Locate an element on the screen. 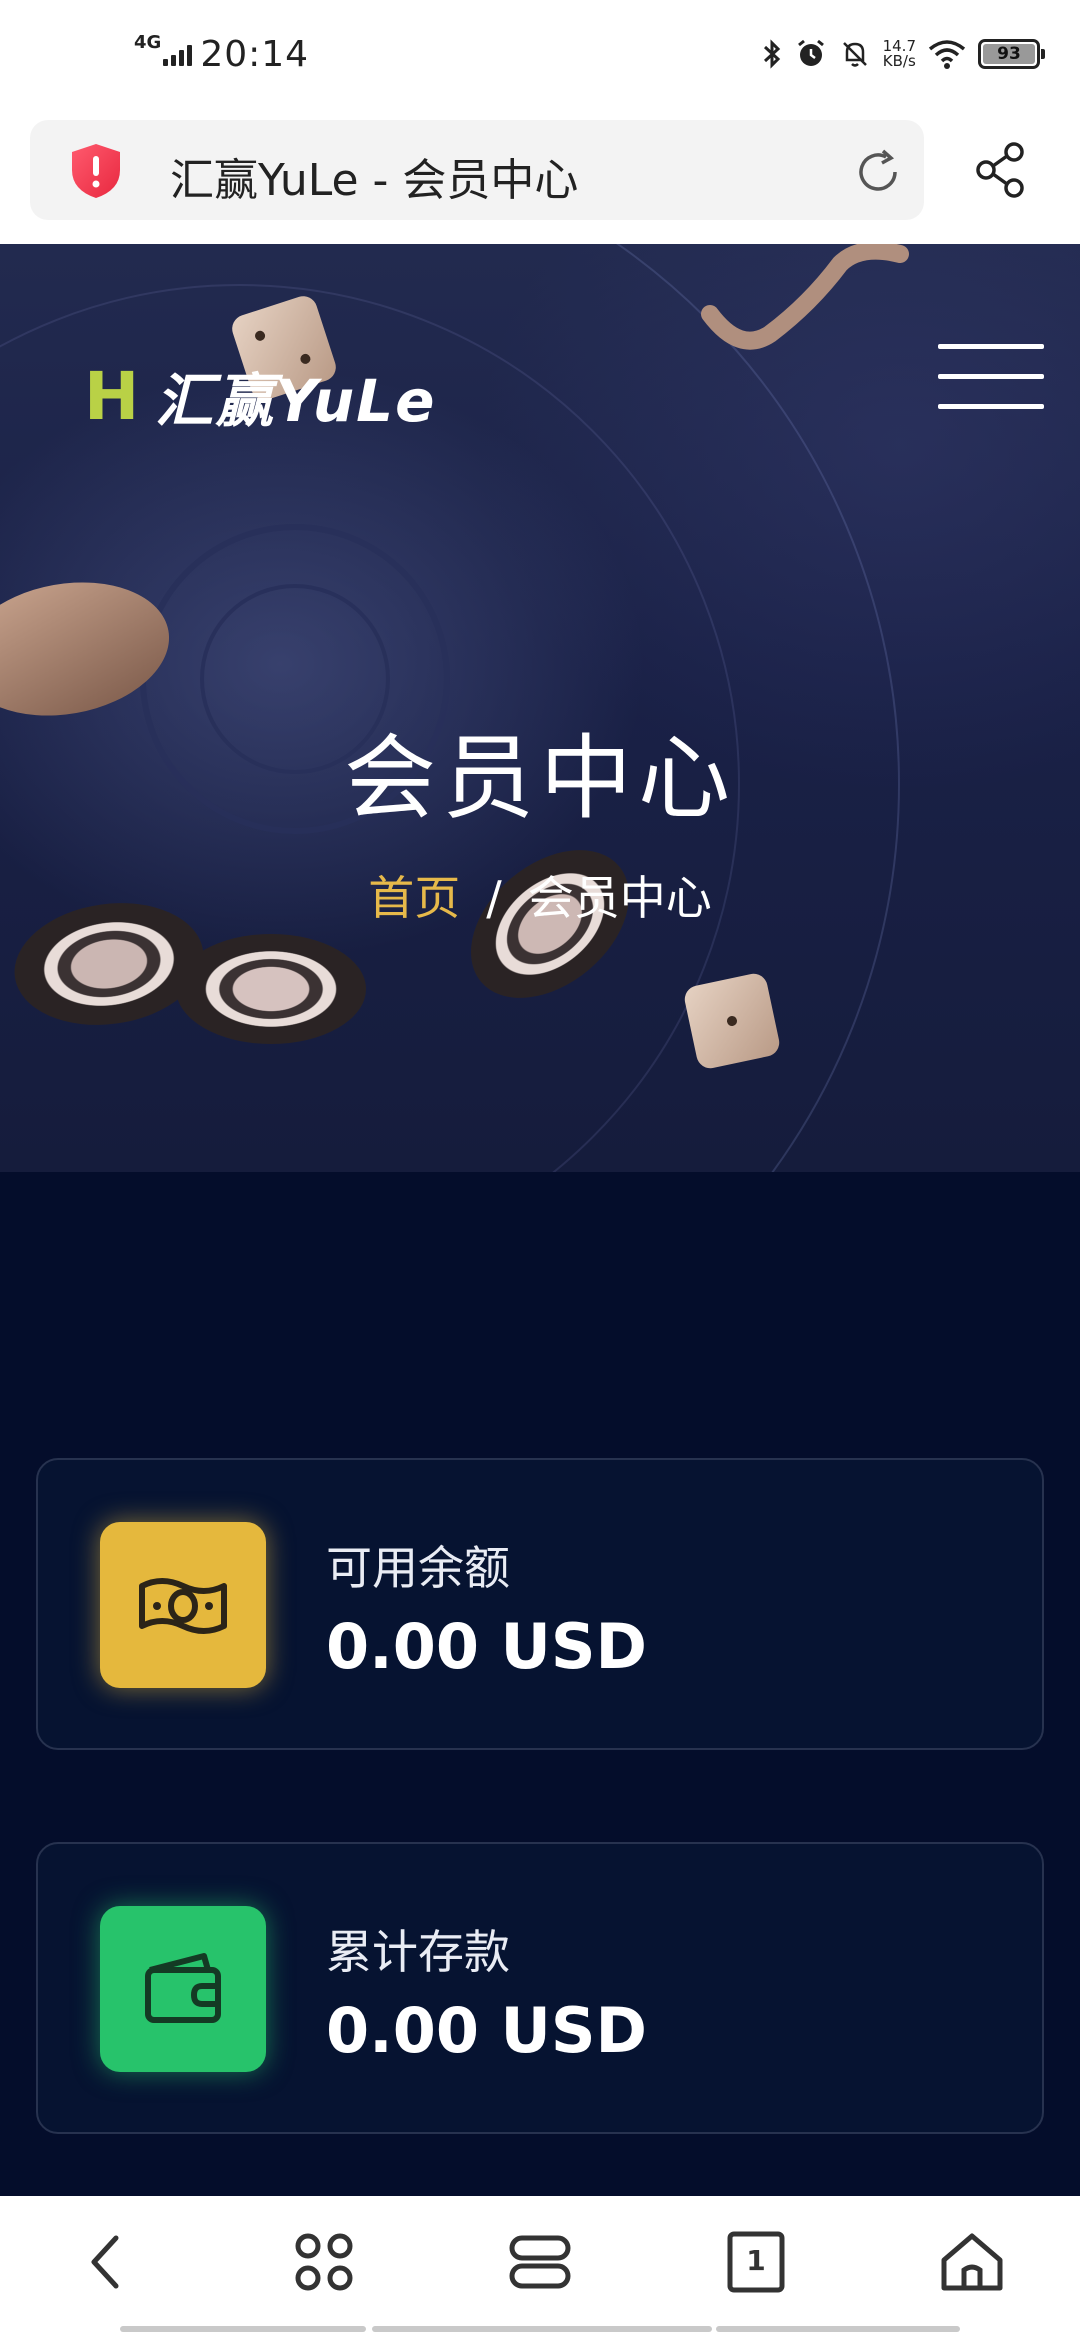 The image size is (1080, 2340). battery-icon: 93 is located at coordinates (1011, 54).